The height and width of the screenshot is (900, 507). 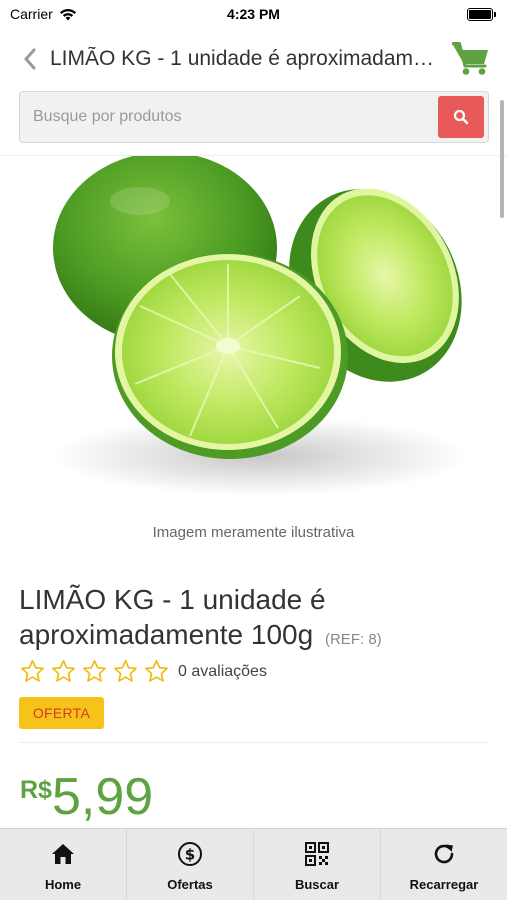 I want to click on home-icon, so click(x=63, y=854).